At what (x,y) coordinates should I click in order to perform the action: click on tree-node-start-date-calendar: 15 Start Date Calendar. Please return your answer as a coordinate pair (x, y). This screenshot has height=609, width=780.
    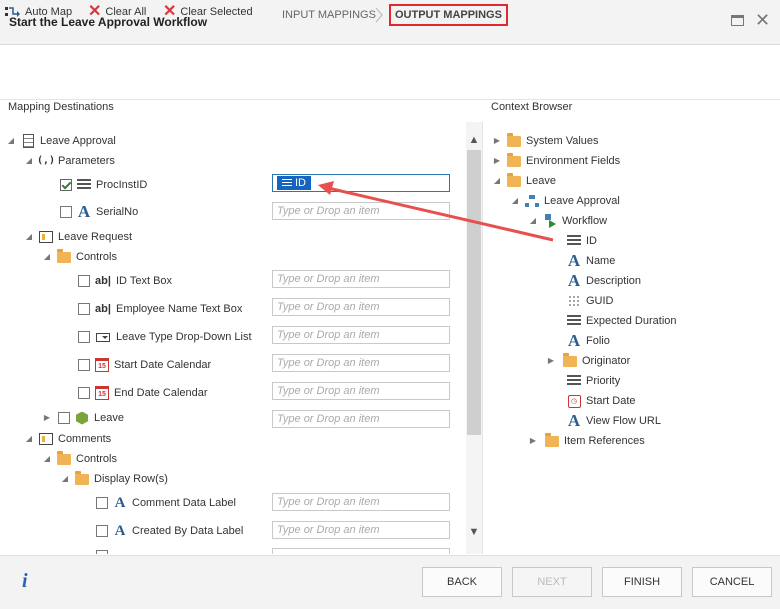
    Looking at the image, I should click on (144, 365).